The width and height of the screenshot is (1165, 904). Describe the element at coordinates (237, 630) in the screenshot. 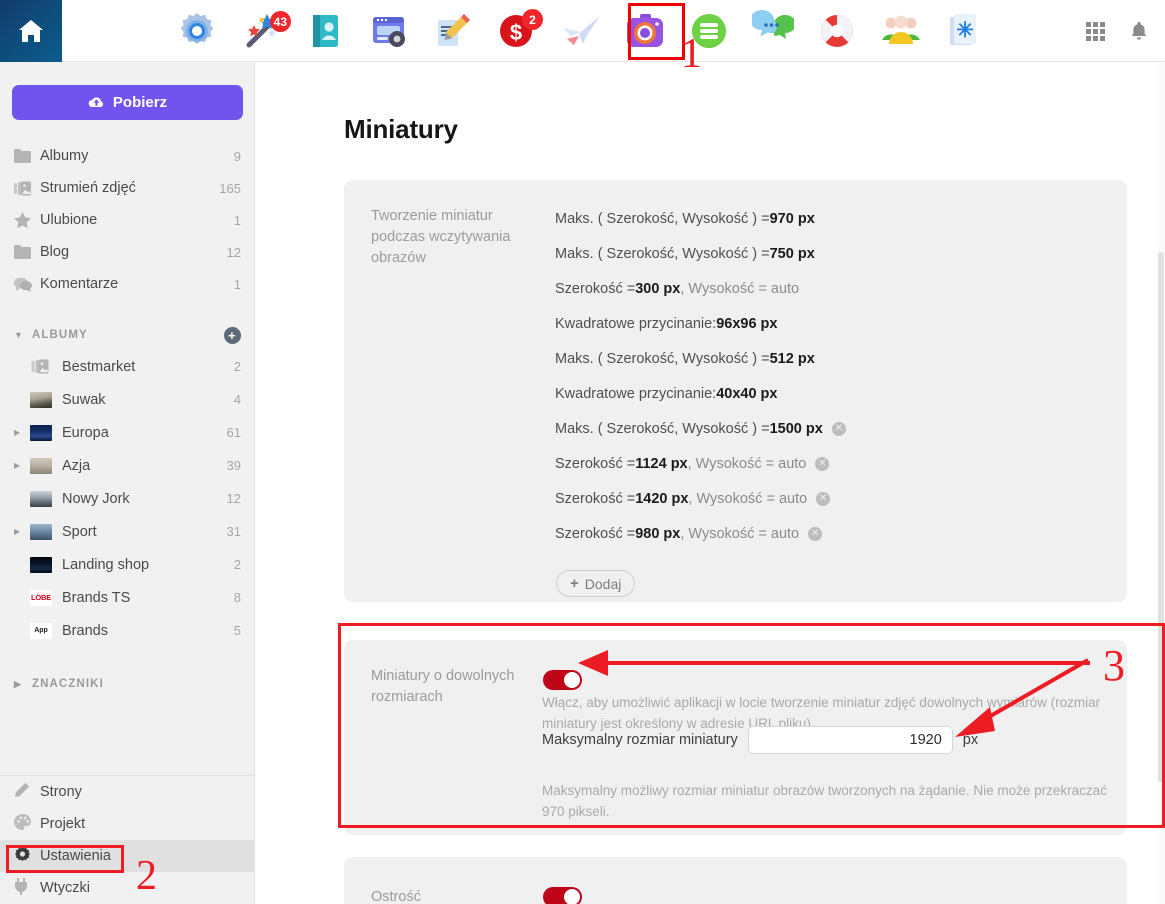

I see `album-item-count: 5` at that location.